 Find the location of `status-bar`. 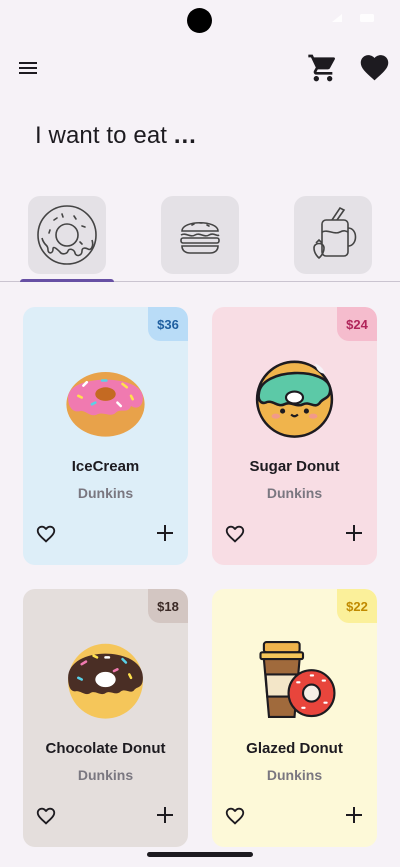

status-bar is located at coordinates (200, 19).